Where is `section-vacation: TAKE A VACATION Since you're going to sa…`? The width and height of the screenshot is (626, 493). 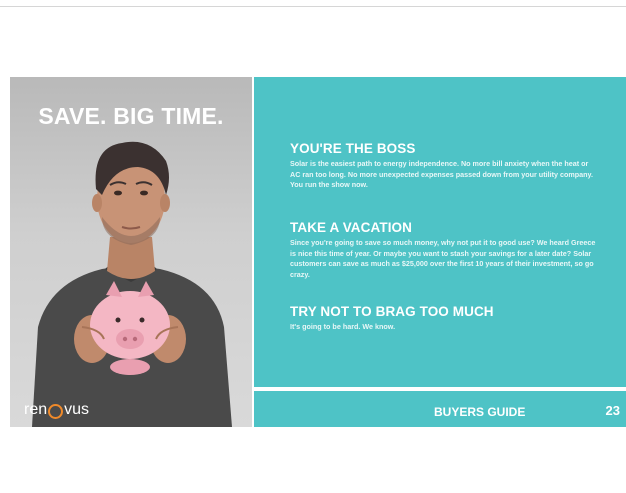
section-vacation: TAKE A VACATION Since you're going to sa… is located at coordinates (445, 250).